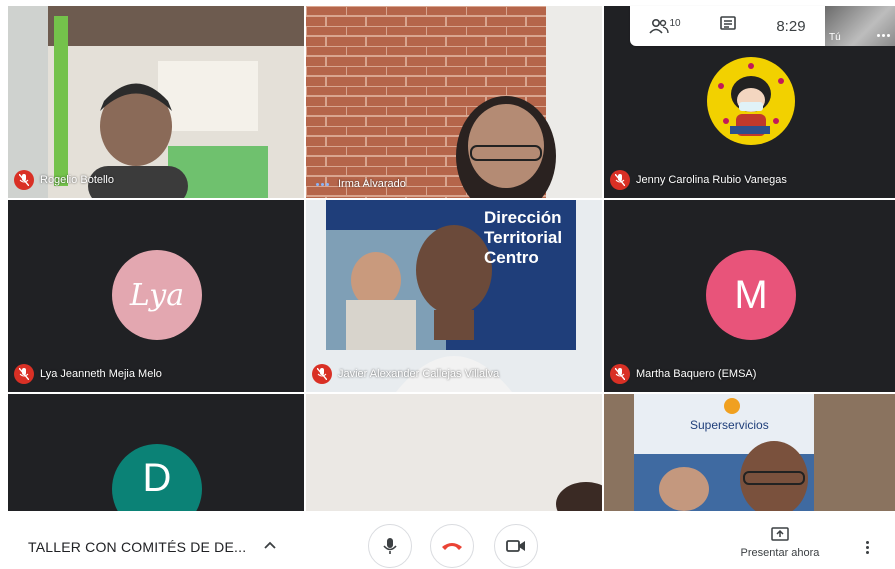 This screenshot has width=895, height=569. What do you see at coordinates (867, 542) in the screenshot?
I see `more-vertical-icon` at bounding box center [867, 542].